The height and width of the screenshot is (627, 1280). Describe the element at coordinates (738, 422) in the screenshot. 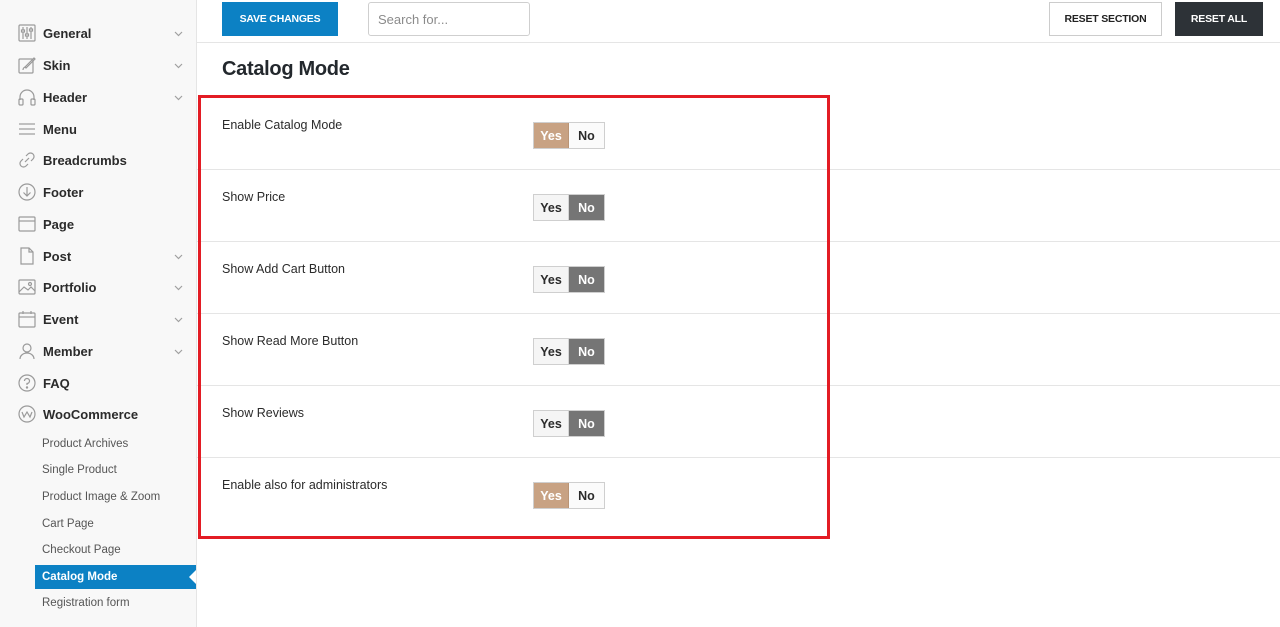

I see `option-row-show-reviews: Show Reviews Yes No` at that location.